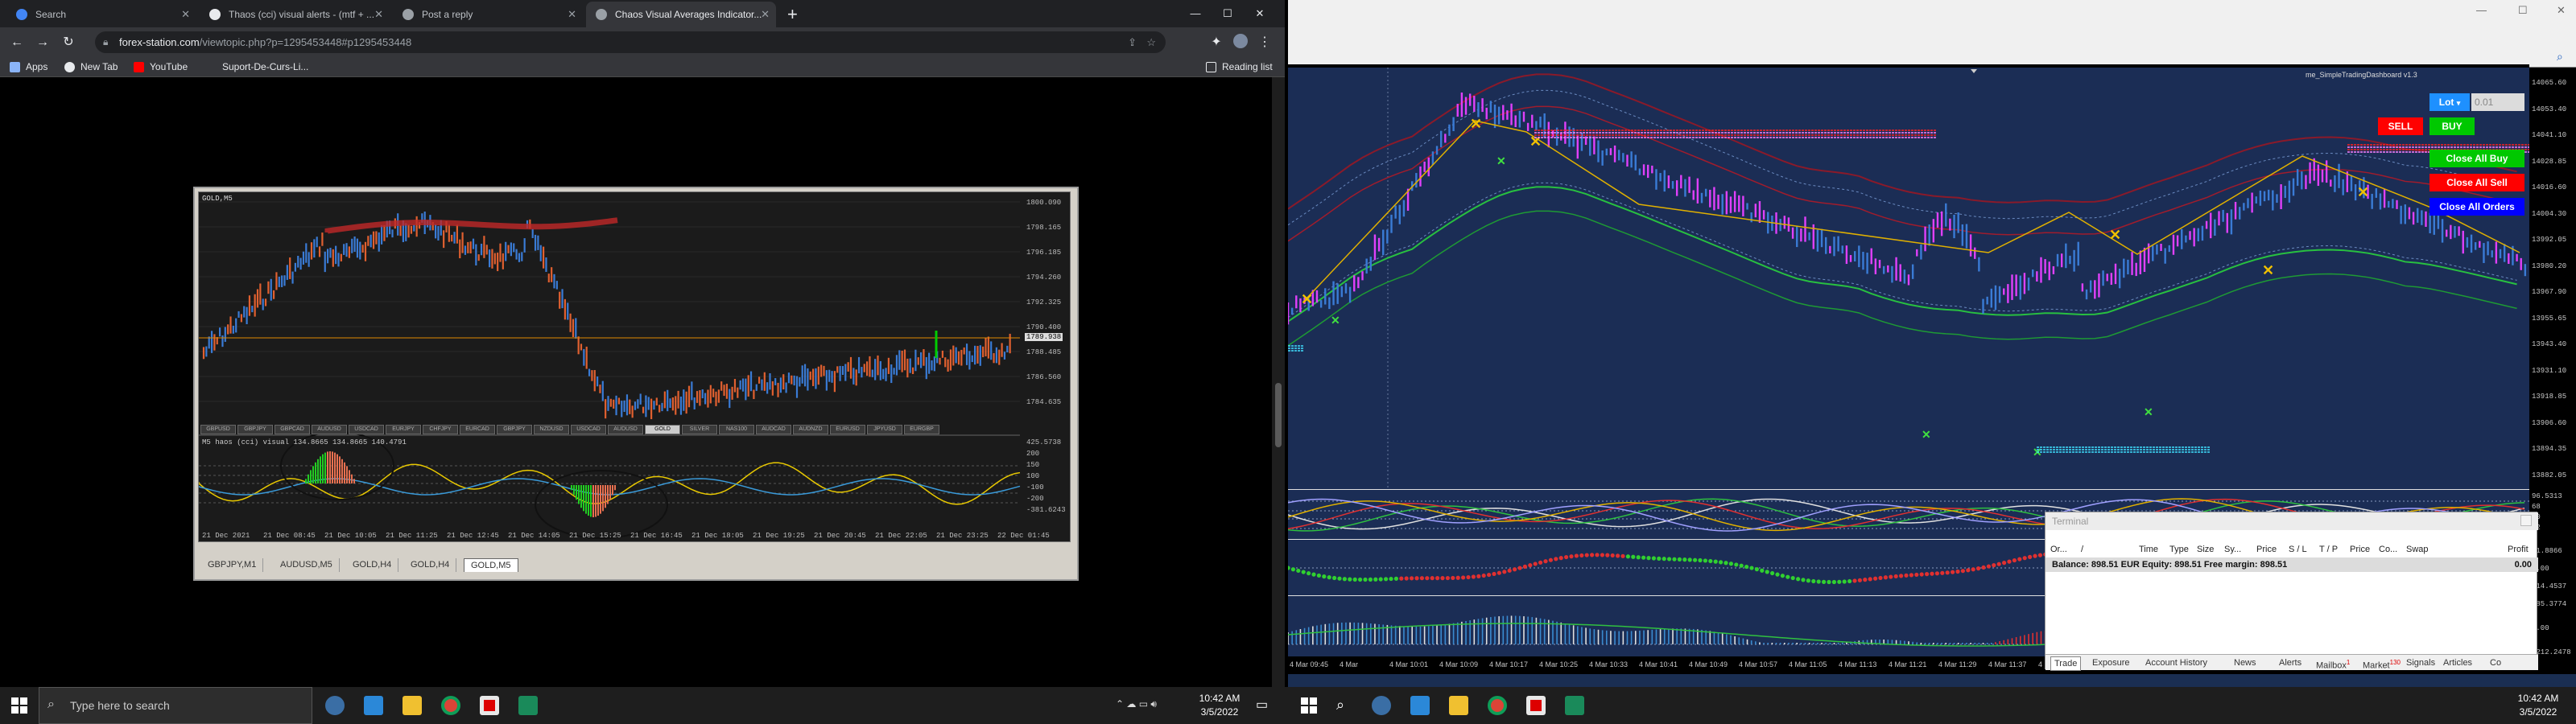 The width and height of the screenshot is (2576, 724). I want to click on close-all-sell-button: Close All Sell, so click(2476, 182).